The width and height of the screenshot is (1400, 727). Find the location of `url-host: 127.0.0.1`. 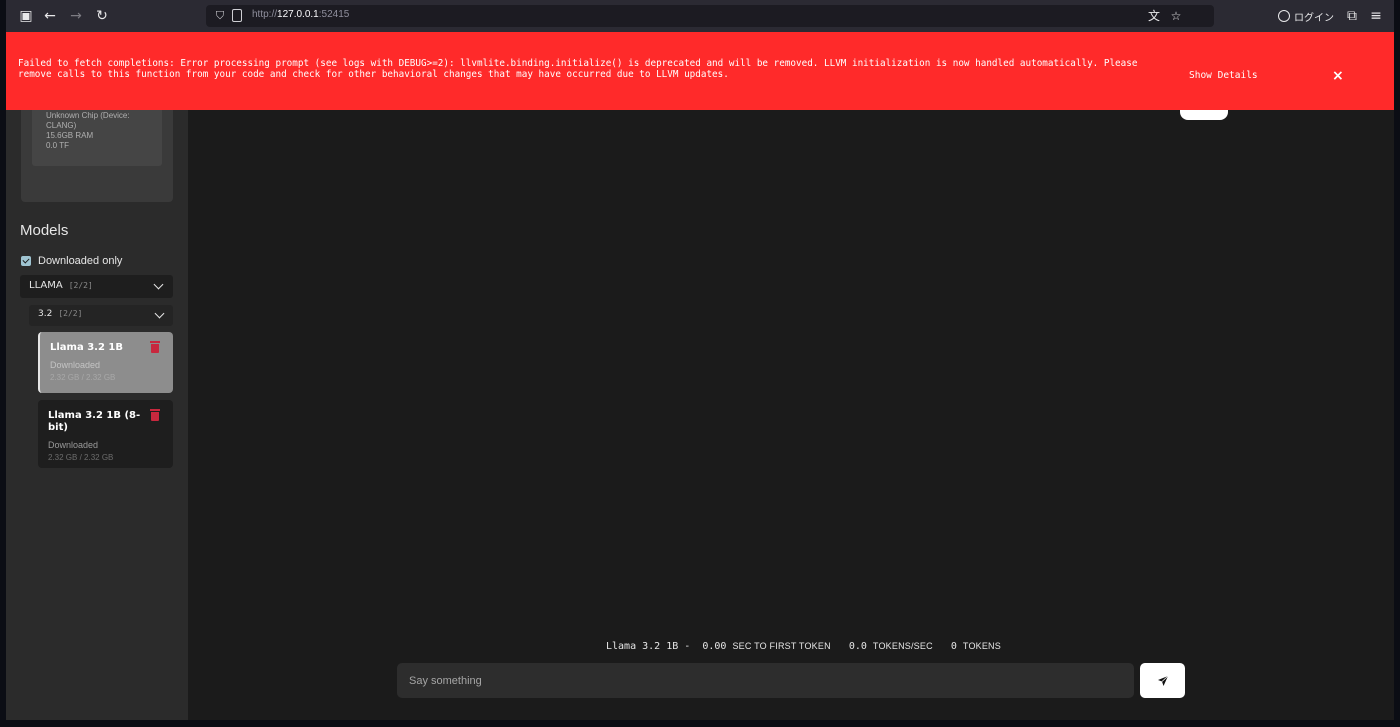

url-host: 127.0.0.1 is located at coordinates (298, 14).